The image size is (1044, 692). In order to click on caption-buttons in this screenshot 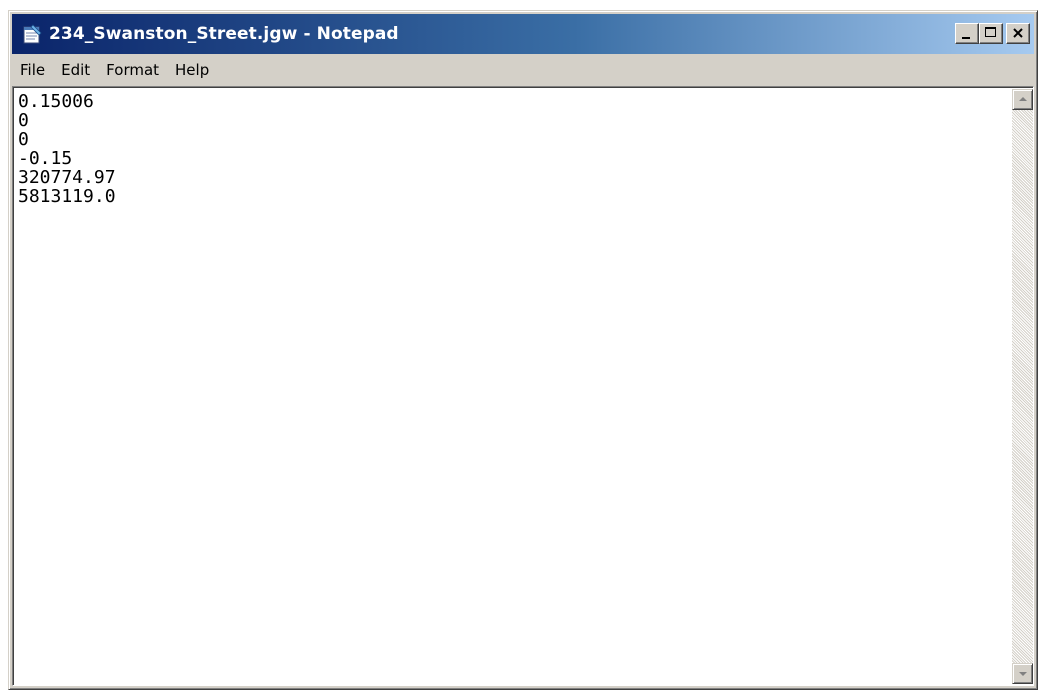, I will do `click(992, 33)`.